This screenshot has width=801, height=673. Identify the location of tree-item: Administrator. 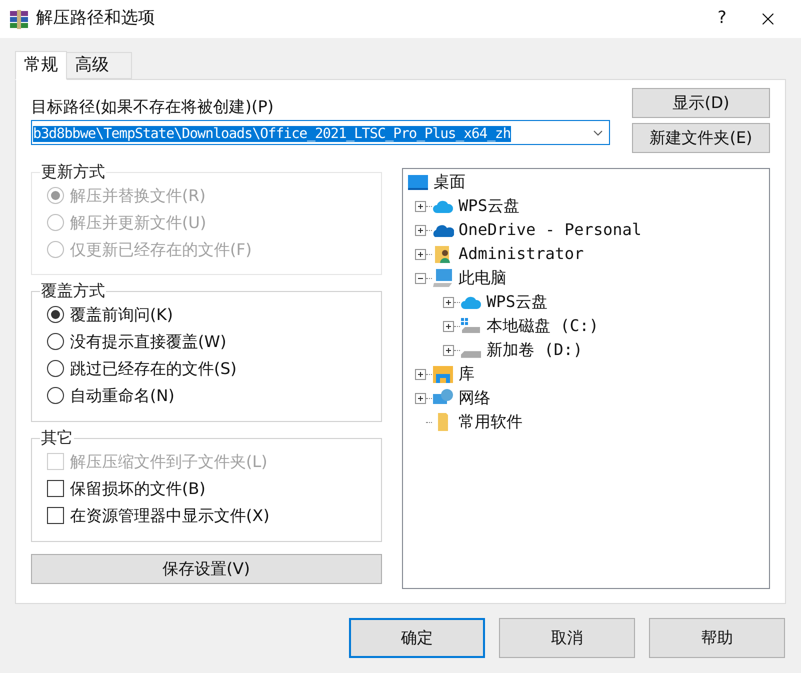
(521, 254).